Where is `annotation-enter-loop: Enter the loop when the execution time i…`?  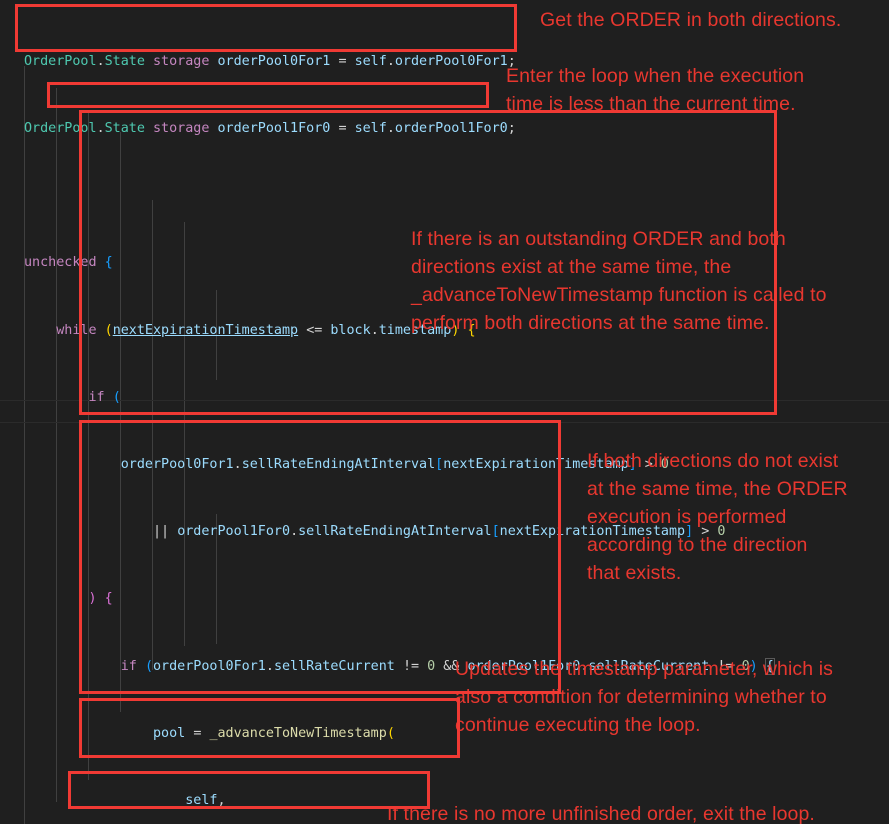
annotation-enter-loop: Enter the loop when the execution time i… is located at coordinates (655, 90).